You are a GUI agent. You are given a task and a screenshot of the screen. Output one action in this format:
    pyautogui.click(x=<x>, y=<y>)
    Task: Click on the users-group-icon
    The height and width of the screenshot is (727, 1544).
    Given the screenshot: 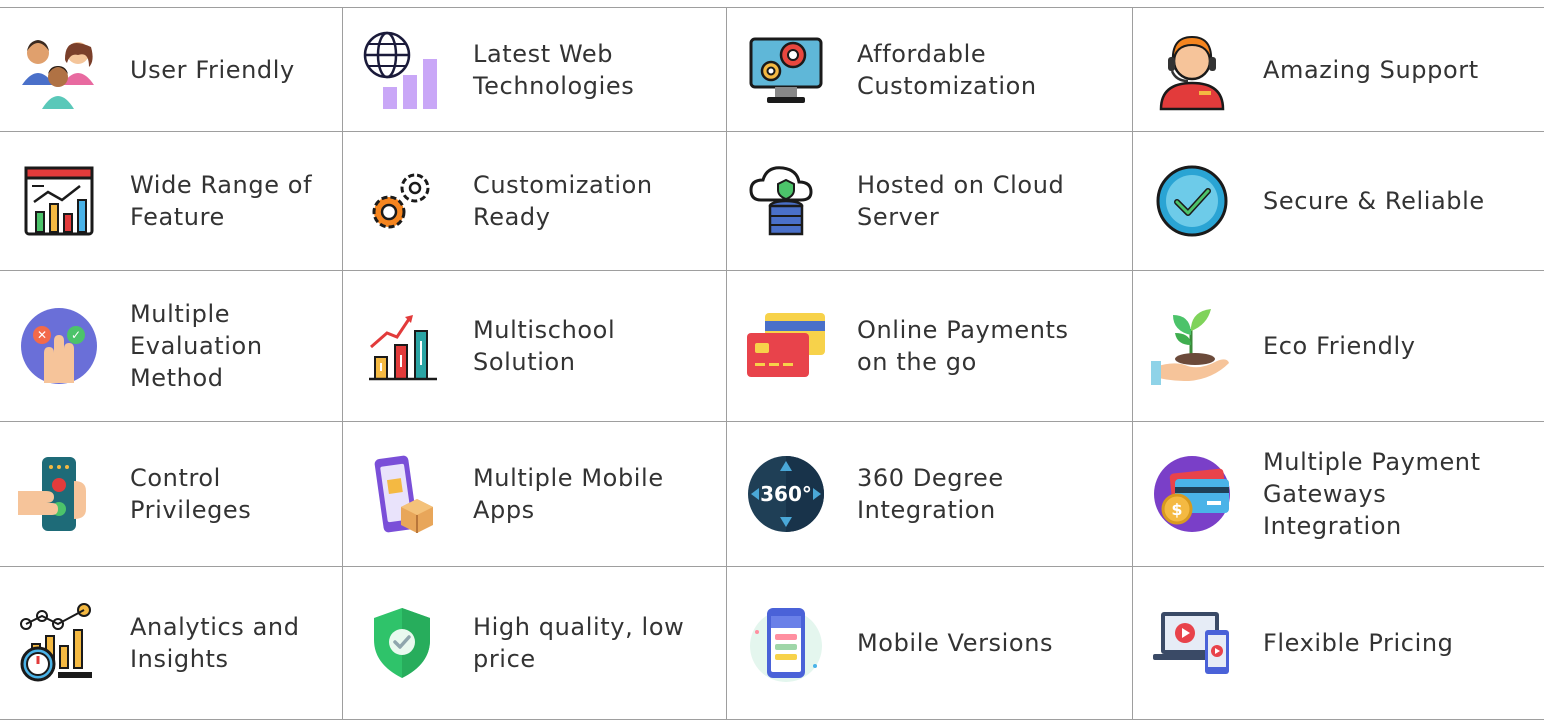 What is the action you would take?
    pyautogui.click(x=59, y=70)
    